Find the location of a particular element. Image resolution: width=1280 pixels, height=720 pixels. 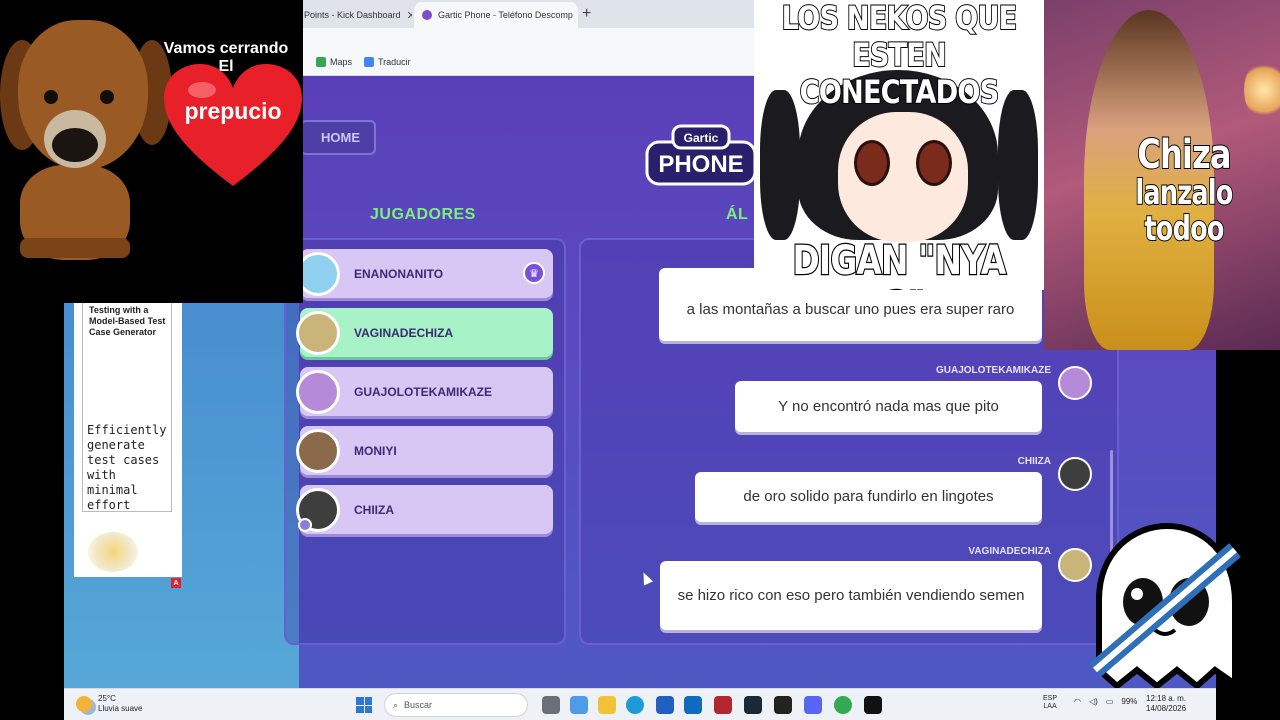

clock-date: 14/08/2026 is located at coordinates (1166, 708).